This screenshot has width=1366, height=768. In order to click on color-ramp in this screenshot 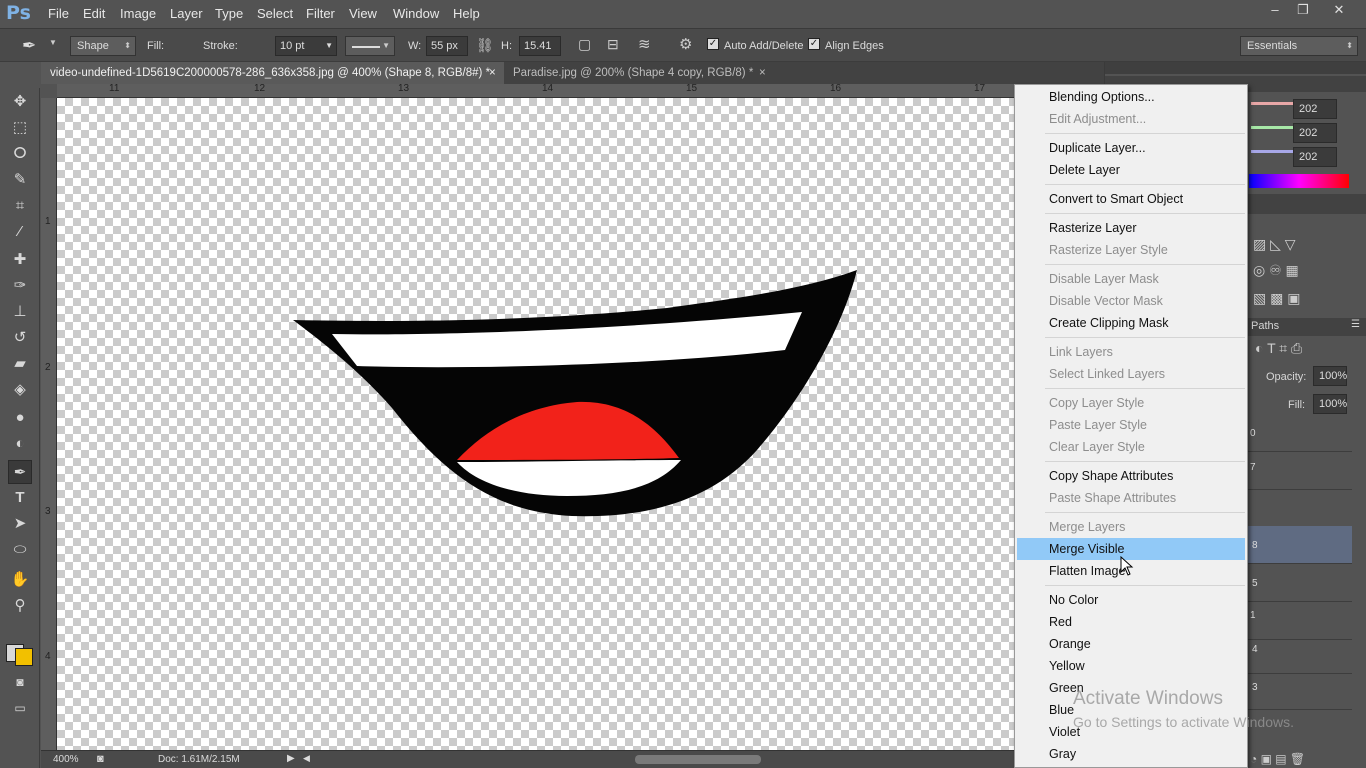, I will do `click(1299, 181)`.